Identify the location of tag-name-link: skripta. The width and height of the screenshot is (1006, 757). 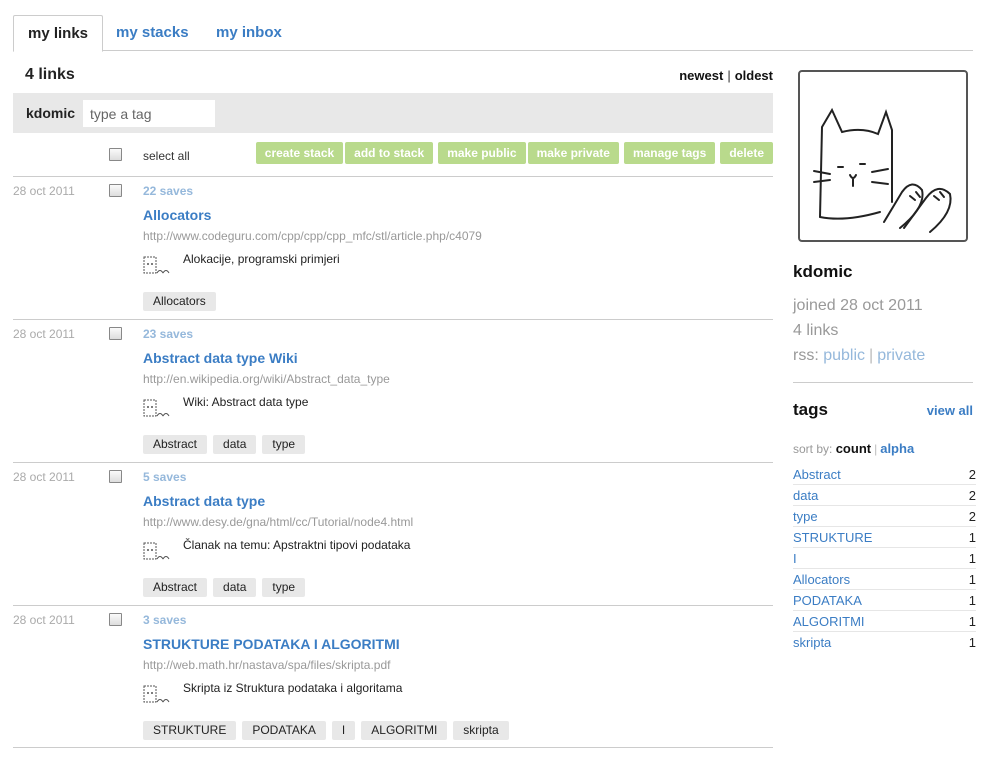
(812, 642).